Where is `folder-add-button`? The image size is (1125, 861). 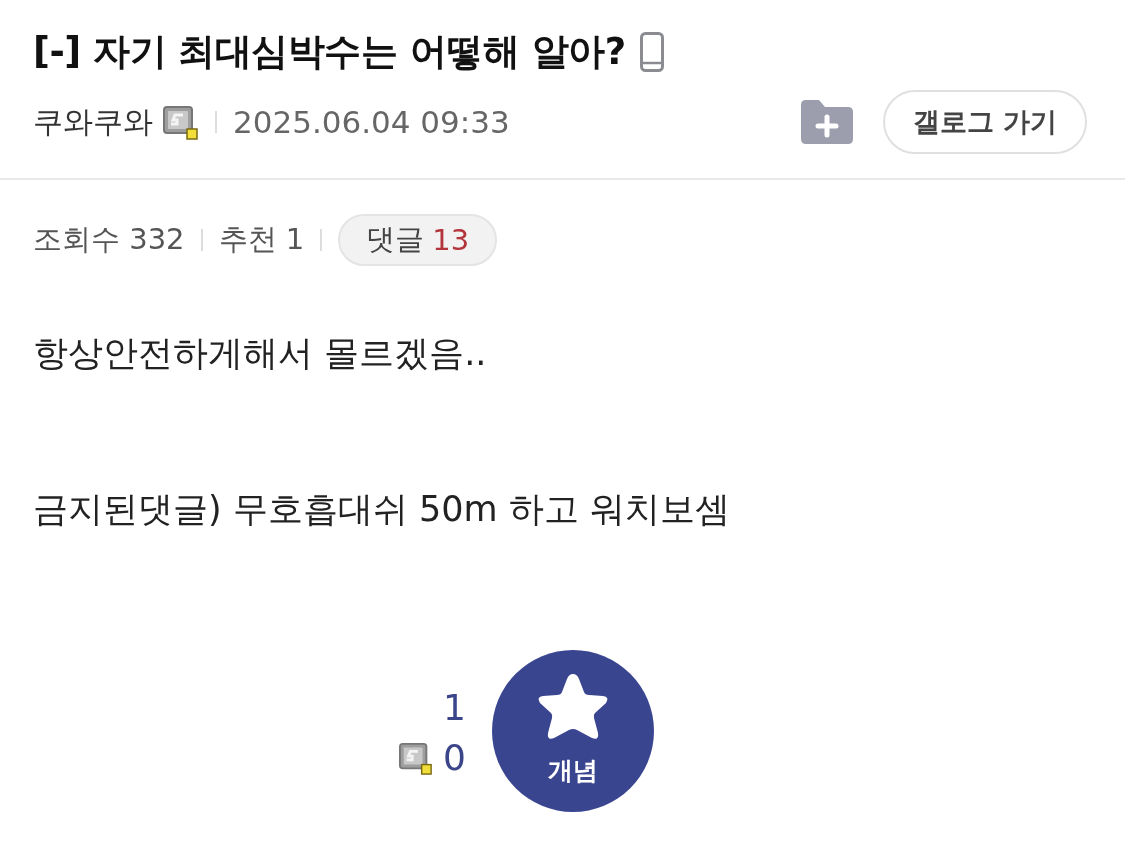 folder-add-button is located at coordinates (826, 122).